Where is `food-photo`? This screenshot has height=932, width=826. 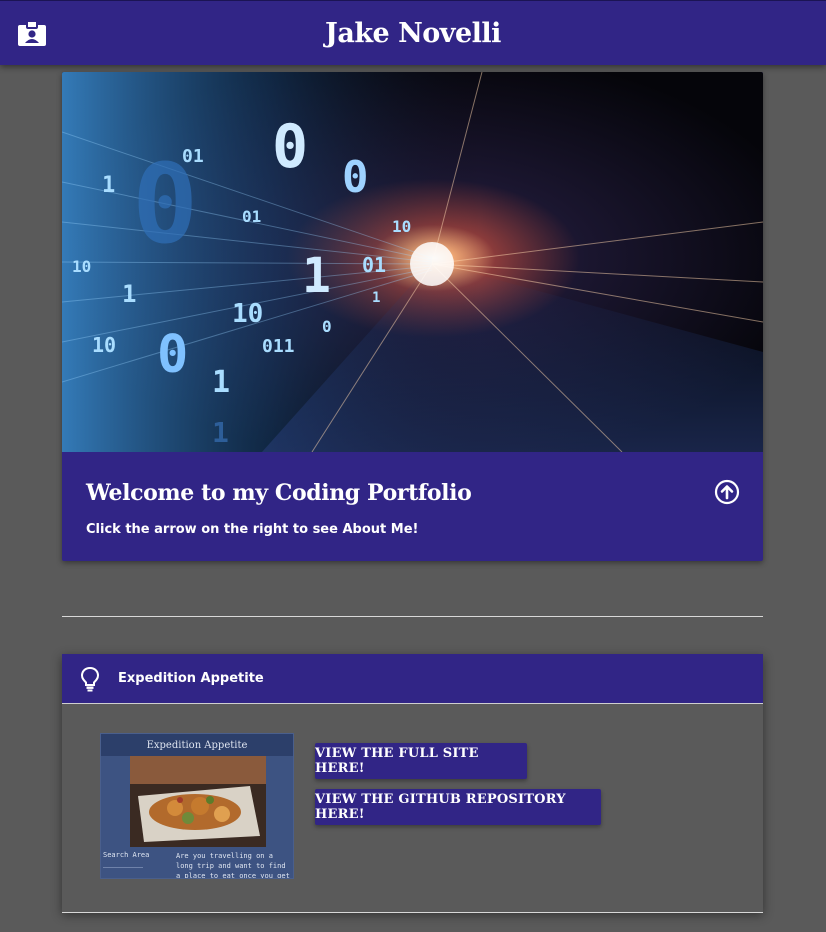
food-photo is located at coordinates (198, 801).